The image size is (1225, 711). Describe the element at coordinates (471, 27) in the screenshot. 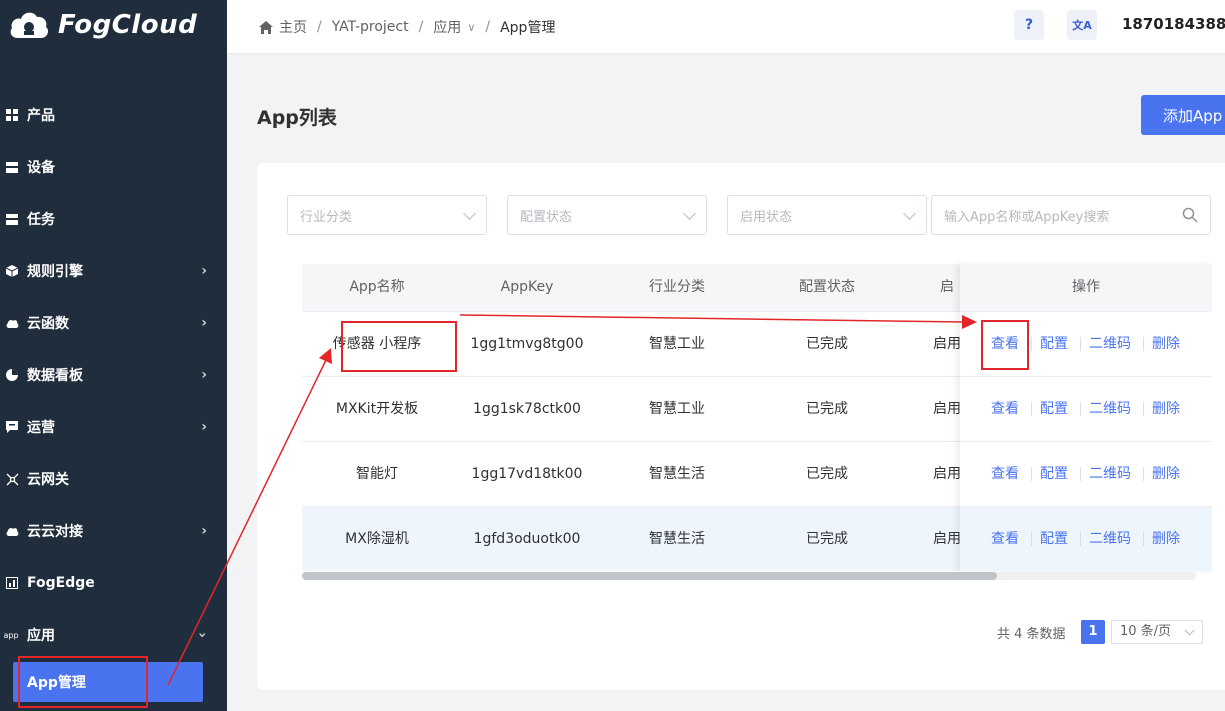

I see `chevron-down-icon: ∨` at that location.